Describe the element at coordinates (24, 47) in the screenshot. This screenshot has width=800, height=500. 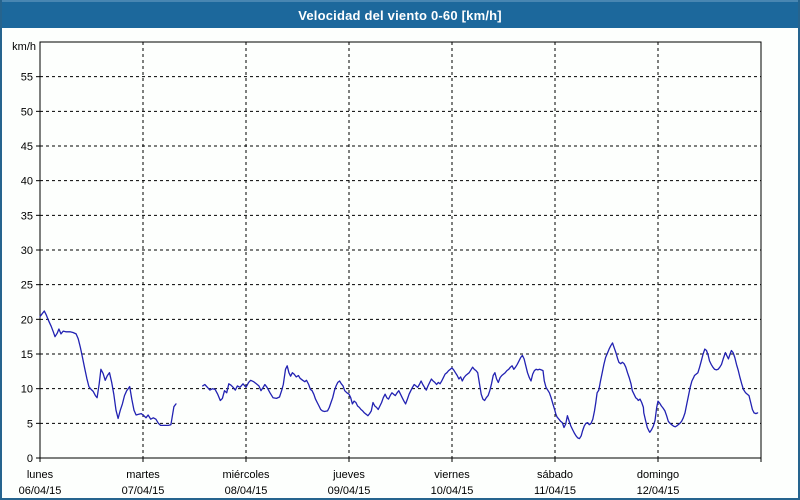
I see `y-axis-unit-label: km/h` at that location.